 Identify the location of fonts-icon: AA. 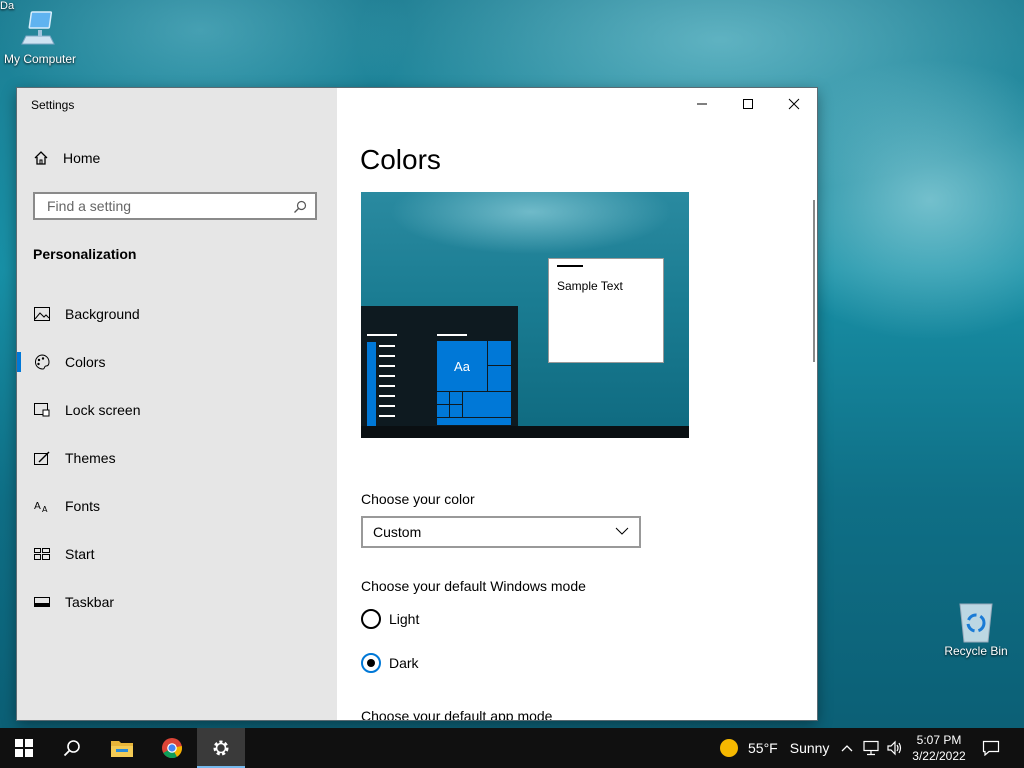
(42, 506).